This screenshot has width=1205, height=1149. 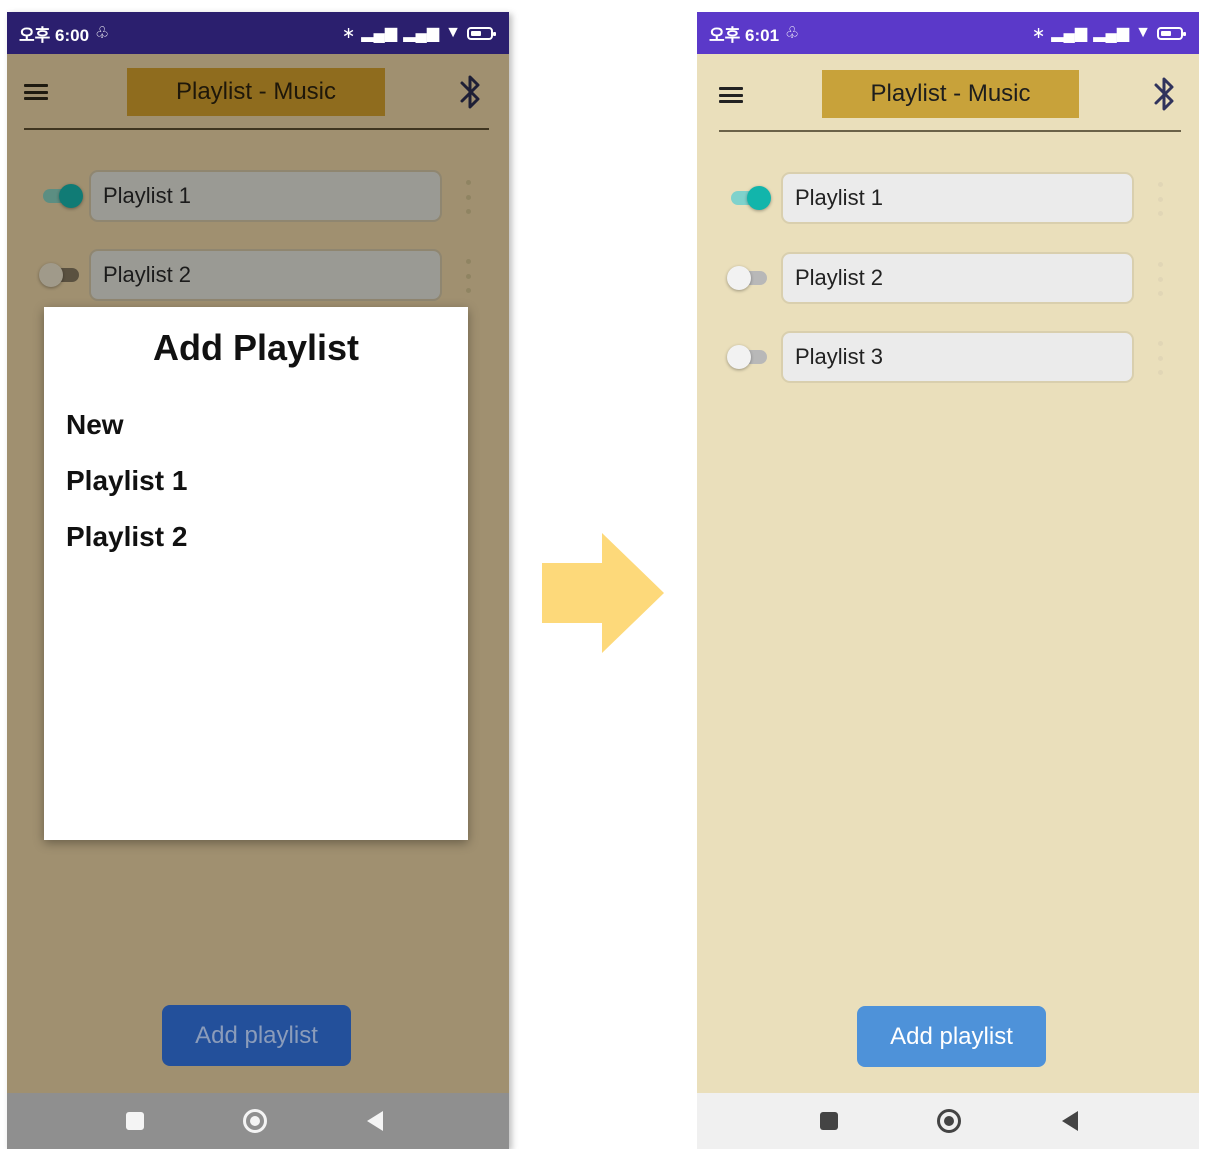 I want to click on dialog-title: Add Playlist, so click(x=256, y=347).